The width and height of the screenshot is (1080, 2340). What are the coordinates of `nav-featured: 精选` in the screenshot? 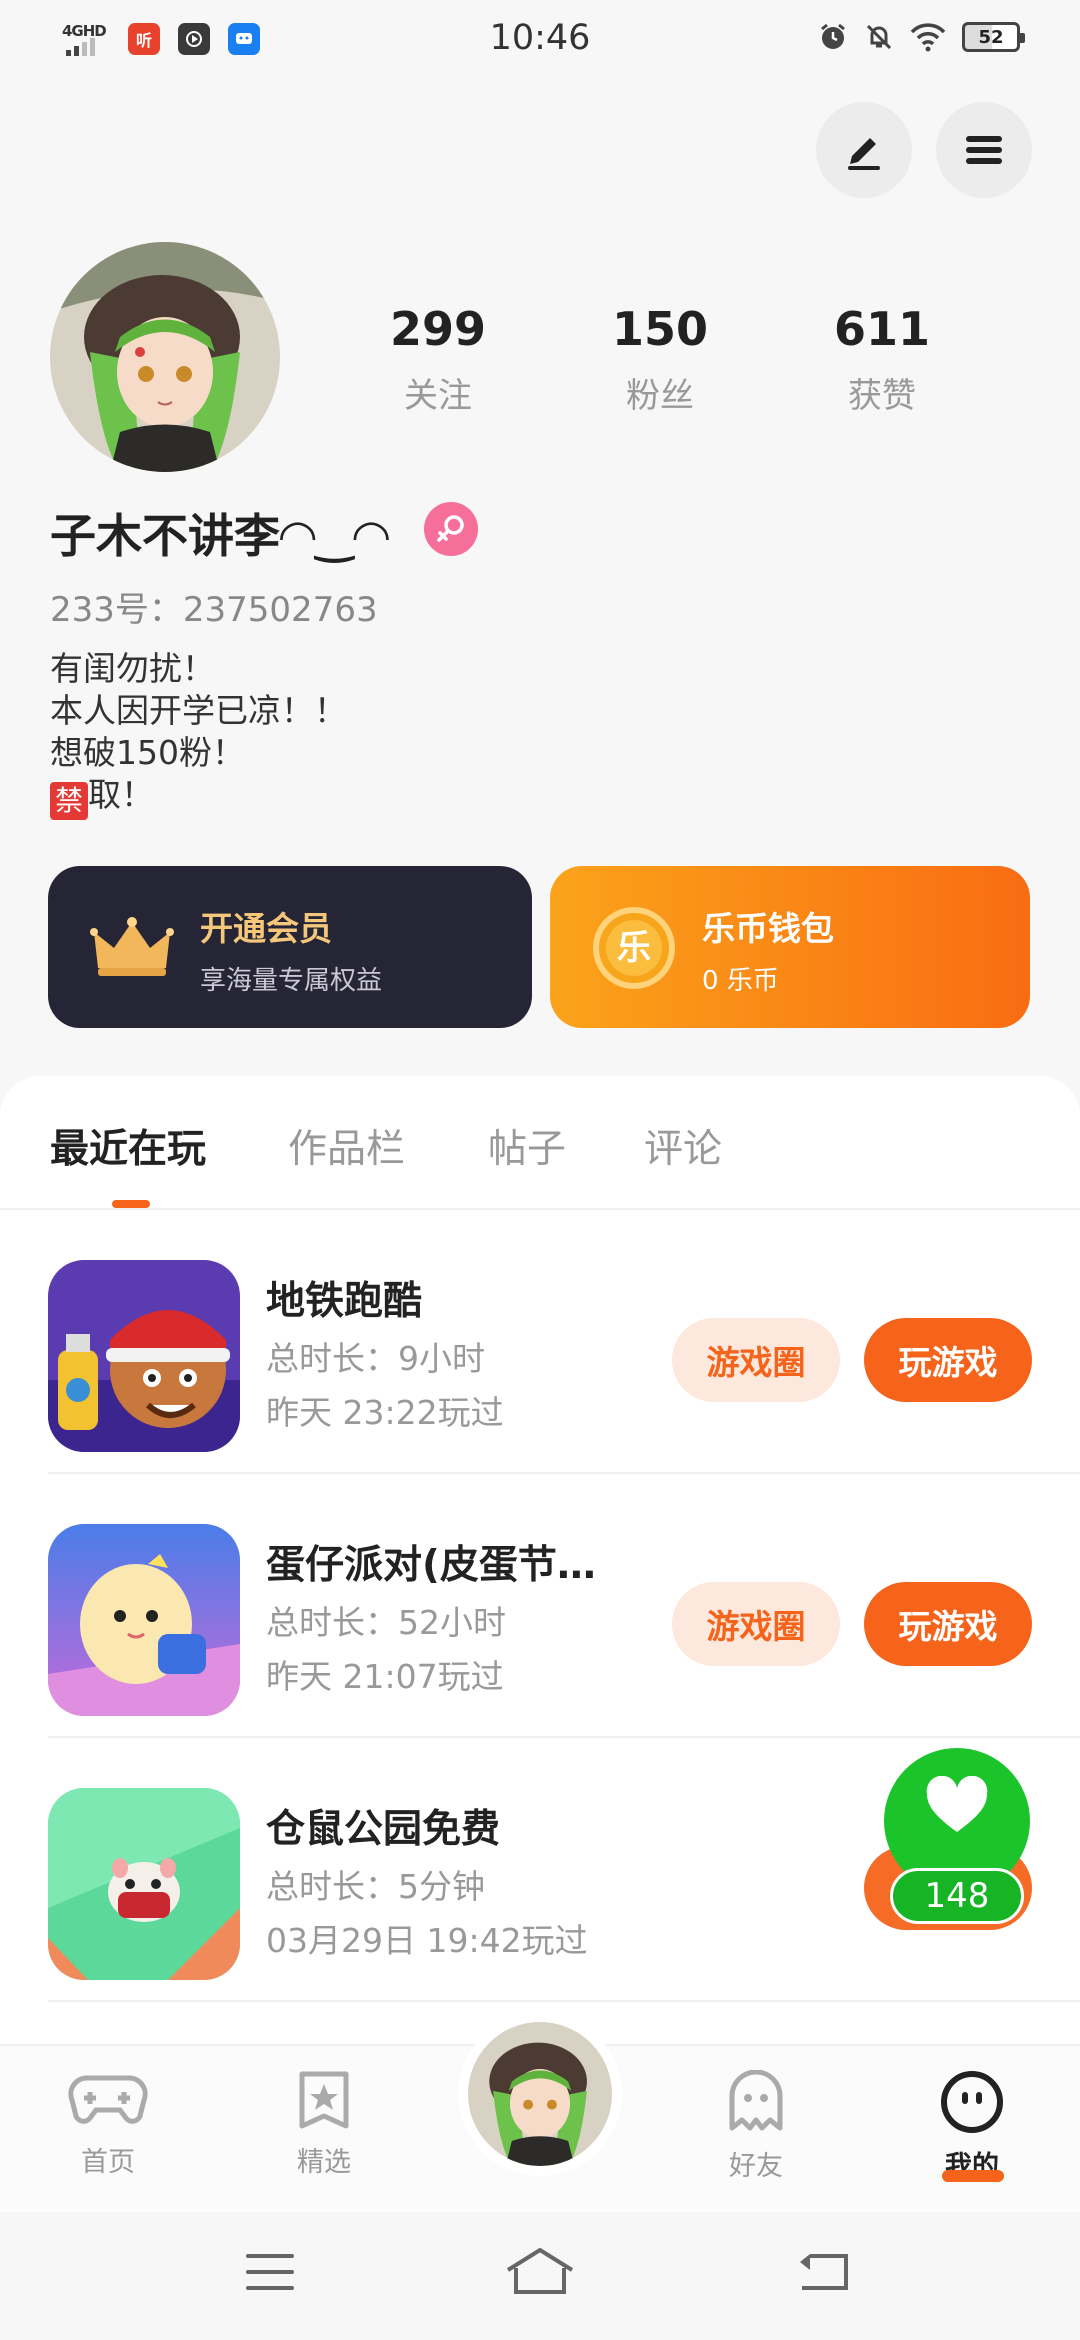 It's located at (324, 2124).